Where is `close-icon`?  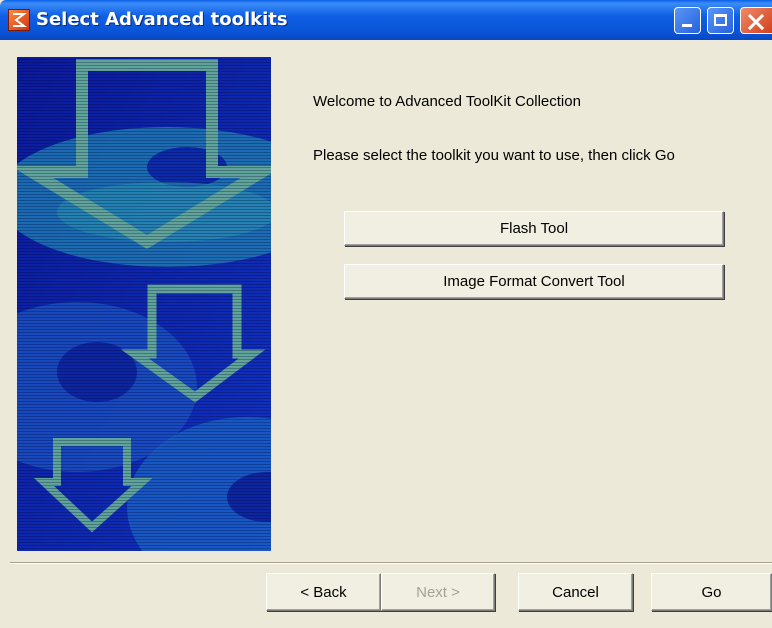
close-icon is located at coordinates (756, 22).